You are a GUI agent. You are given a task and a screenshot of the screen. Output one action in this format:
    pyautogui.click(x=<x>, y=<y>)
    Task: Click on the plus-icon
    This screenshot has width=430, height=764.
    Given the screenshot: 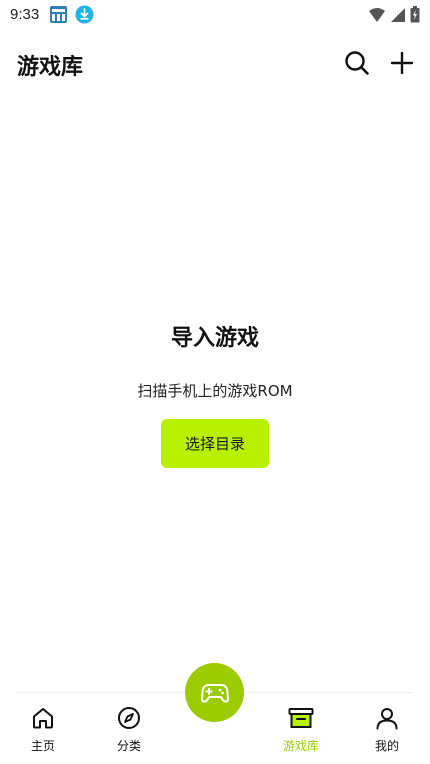 What is the action you would take?
    pyautogui.click(x=402, y=63)
    